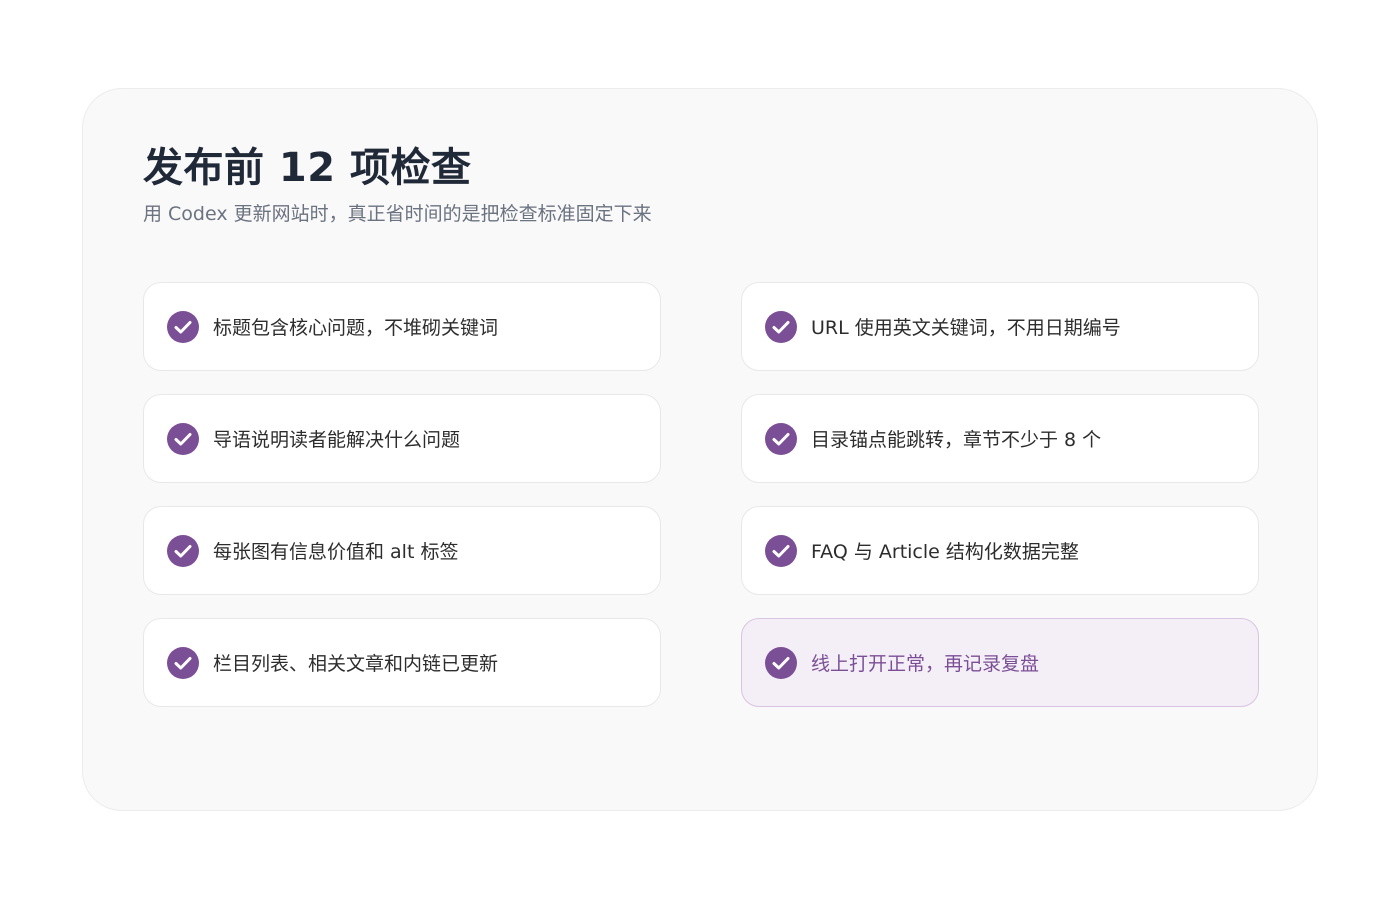  Describe the element at coordinates (356, 328) in the screenshot. I see `checklist-item-label: 标题包含核心问题，不堆砌关键词` at that location.